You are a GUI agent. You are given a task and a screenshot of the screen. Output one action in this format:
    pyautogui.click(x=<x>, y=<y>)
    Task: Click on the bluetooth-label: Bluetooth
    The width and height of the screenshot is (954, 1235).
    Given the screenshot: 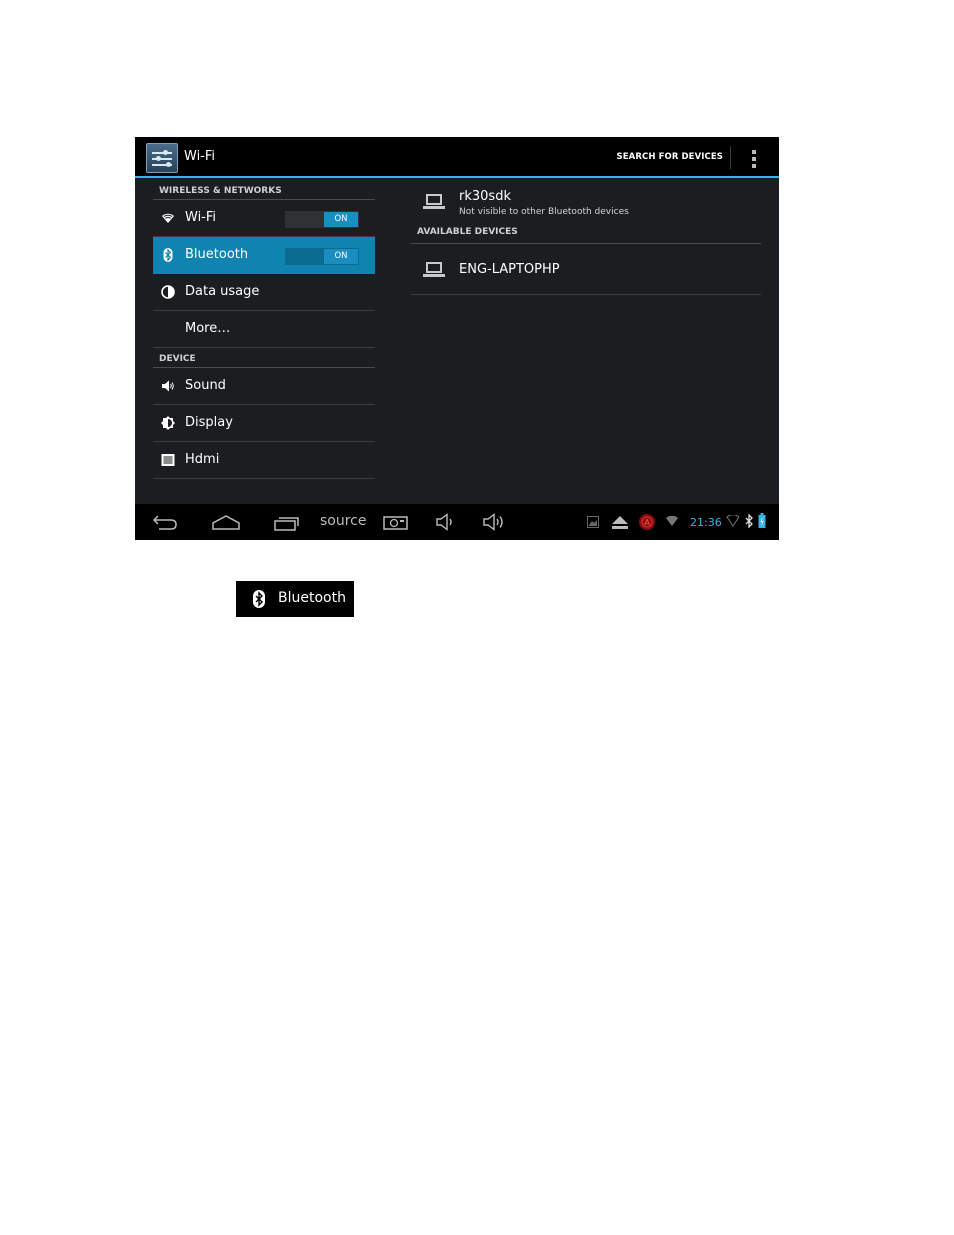 What is the action you would take?
    pyautogui.click(x=217, y=254)
    